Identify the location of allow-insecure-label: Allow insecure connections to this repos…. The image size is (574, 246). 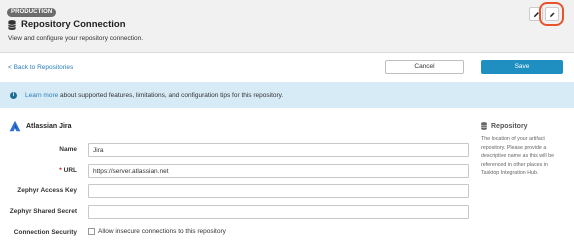
(162, 231).